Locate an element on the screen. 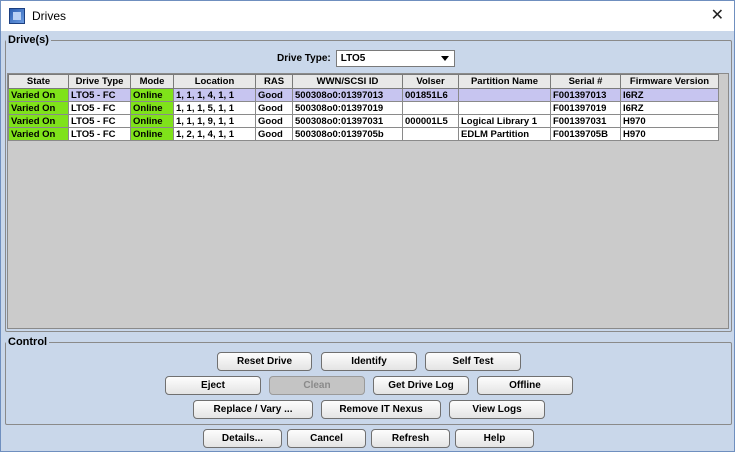  cancel-button: Cancel is located at coordinates (326, 438).